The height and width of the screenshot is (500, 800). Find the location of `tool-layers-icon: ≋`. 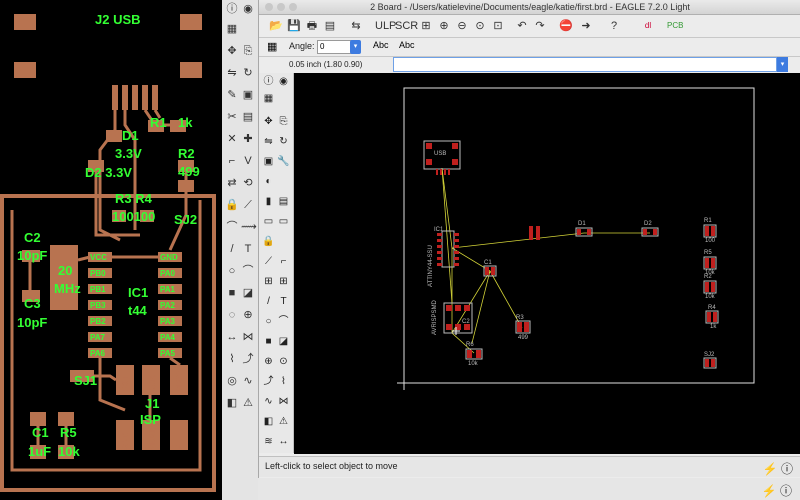

tool-layers-icon: ≋ is located at coordinates (268, 441).